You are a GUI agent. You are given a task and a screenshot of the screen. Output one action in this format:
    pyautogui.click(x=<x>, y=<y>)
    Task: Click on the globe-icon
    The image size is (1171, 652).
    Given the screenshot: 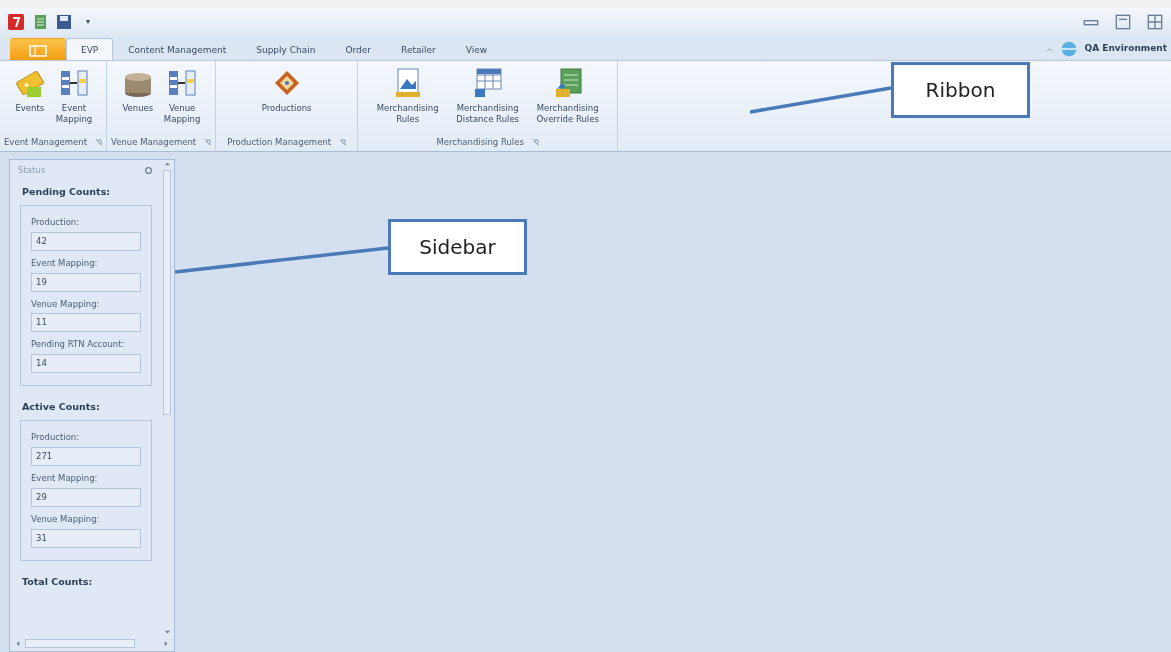 What is the action you would take?
    pyautogui.click(x=1068, y=49)
    